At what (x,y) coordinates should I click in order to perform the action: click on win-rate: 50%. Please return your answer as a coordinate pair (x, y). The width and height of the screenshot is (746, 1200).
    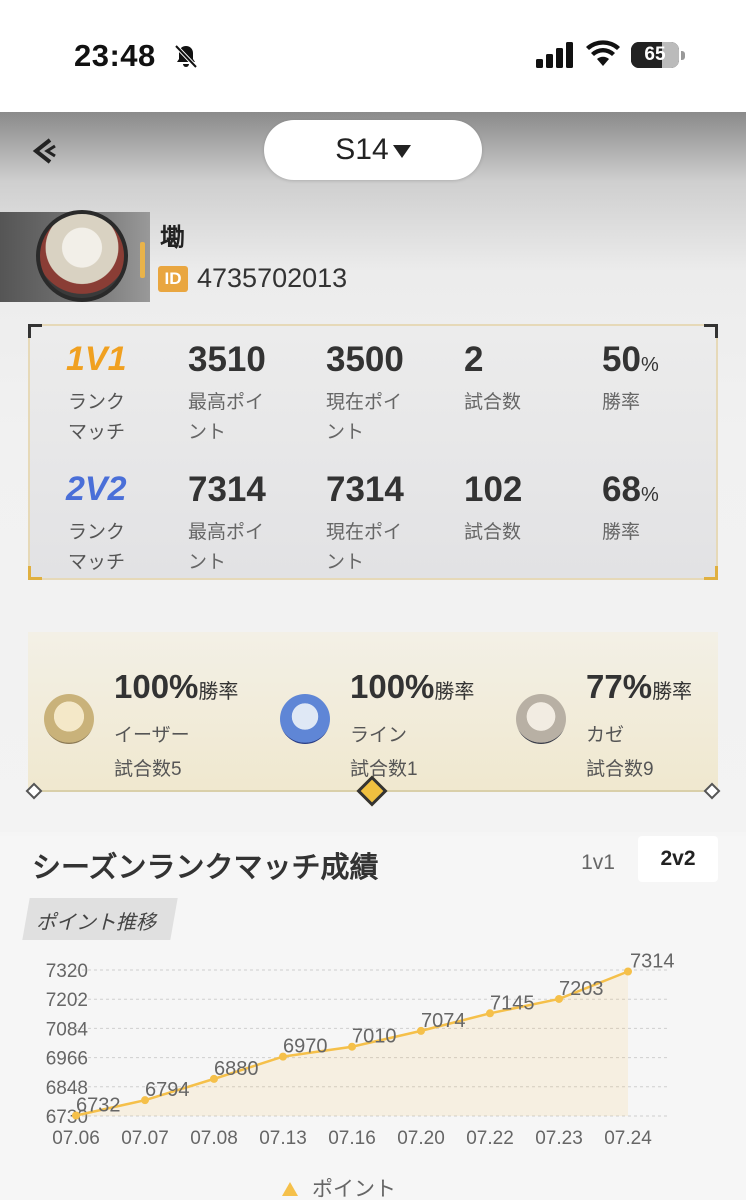
    Looking at the image, I should click on (630, 359).